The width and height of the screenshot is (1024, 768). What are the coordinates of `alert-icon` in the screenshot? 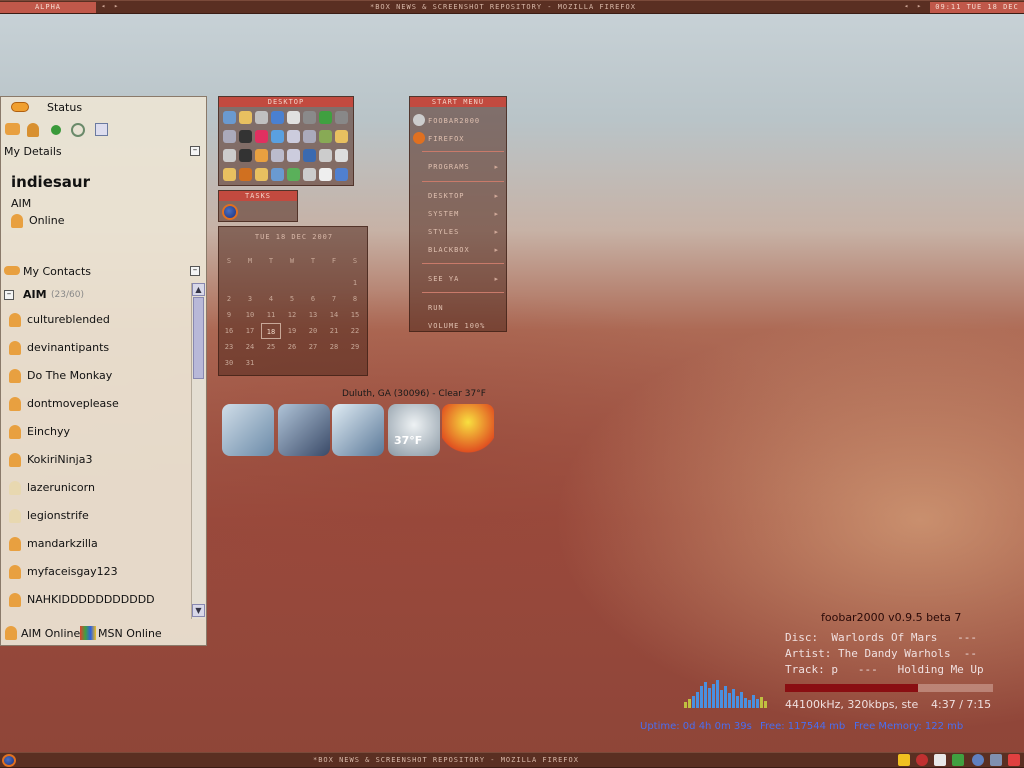 It's located at (922, 760).